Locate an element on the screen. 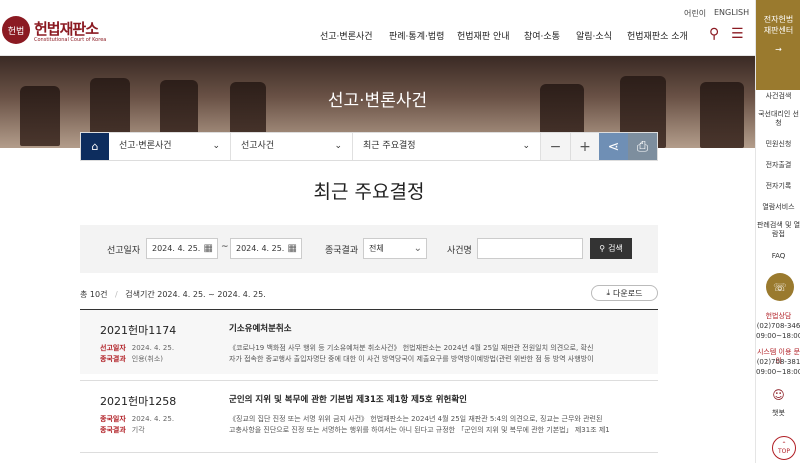 Image resolution: width=800 pixels, height=463 pixels. search-button: ⚲ 검색 is located at coordinates (611, 248).